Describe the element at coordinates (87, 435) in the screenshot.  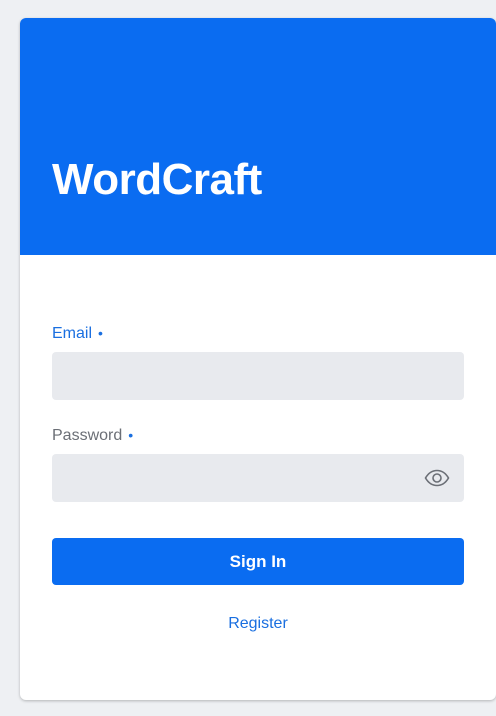
I see `password-label-text: Password` at that location.